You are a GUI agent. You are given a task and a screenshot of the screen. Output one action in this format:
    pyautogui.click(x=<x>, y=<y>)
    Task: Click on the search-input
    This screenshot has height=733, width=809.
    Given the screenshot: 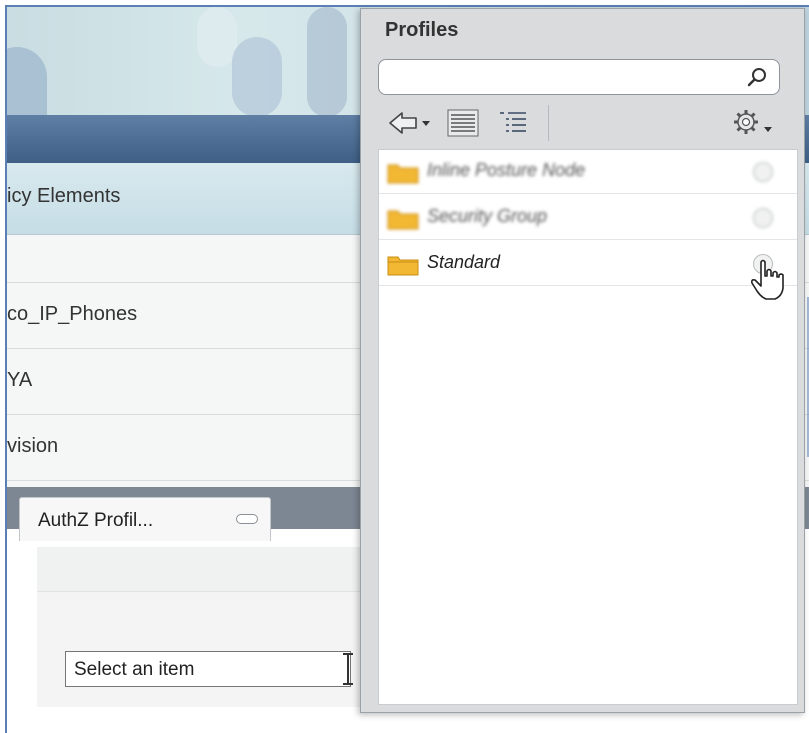 What is the action you would take?
    pyautogui.click(x=579, y=77)
    